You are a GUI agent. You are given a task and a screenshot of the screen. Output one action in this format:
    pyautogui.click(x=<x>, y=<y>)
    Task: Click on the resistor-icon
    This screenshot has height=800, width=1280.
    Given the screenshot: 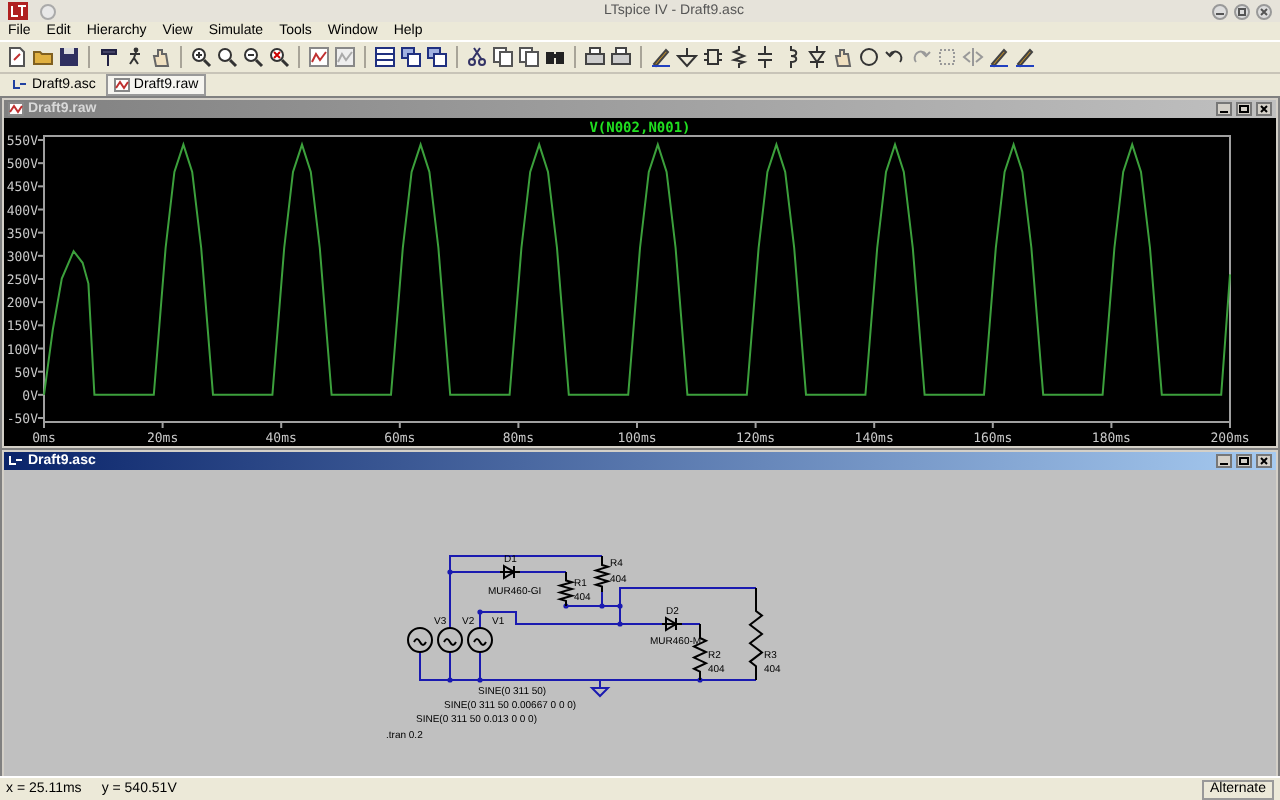 What is the action you would take?
    pyautogui.click(x=739, y=57)
    